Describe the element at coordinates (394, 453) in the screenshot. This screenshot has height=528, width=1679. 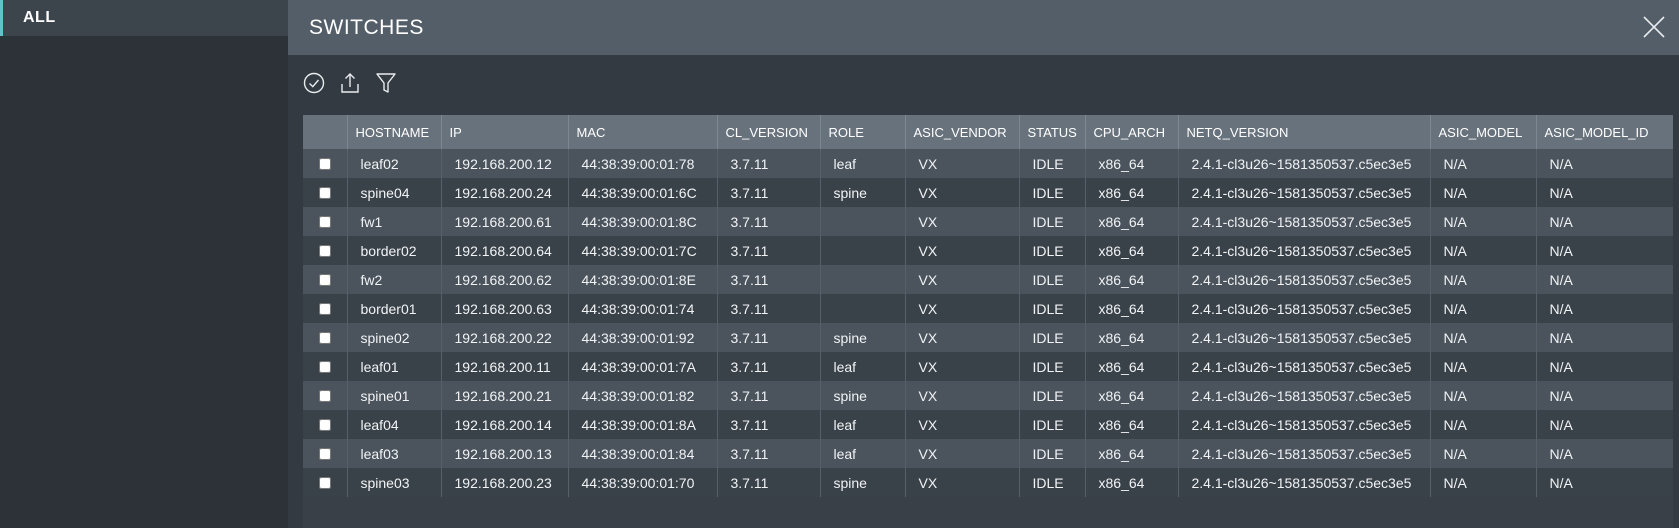
I see `cell-hostname: leaf03` at that location.